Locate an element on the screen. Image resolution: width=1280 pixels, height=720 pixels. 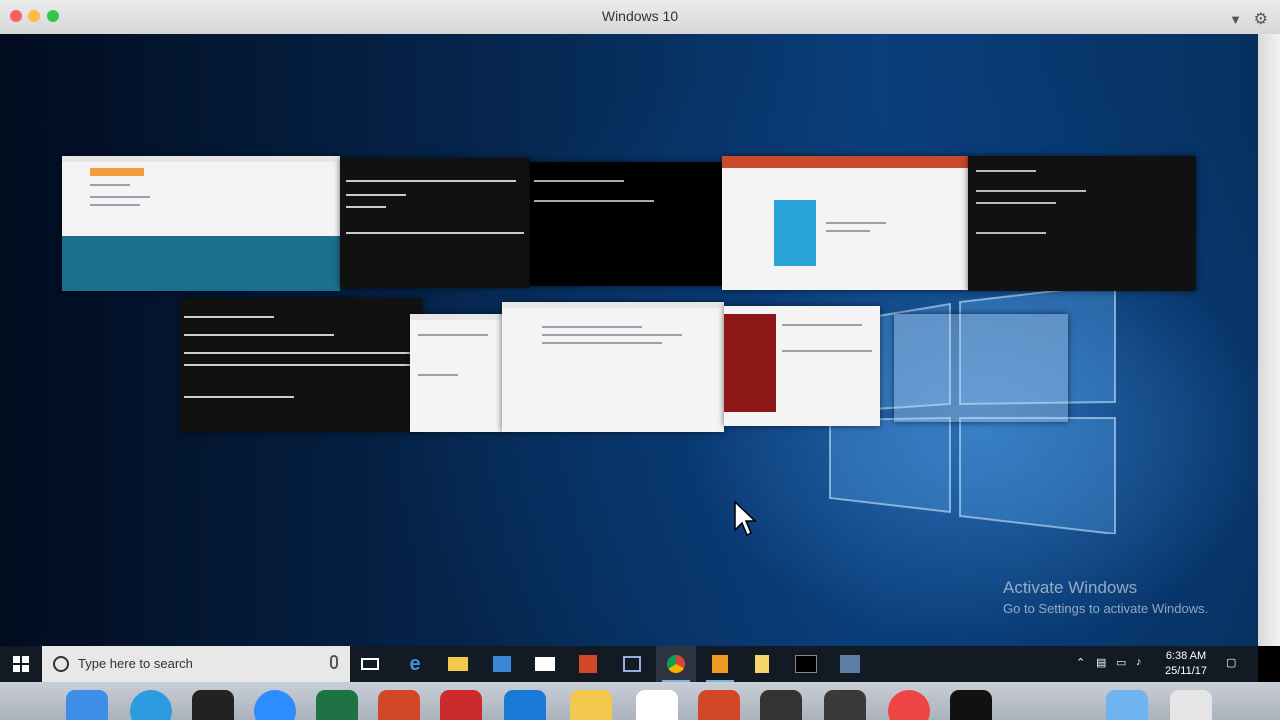
windows-start-icon is located at coordinates (21, 664).